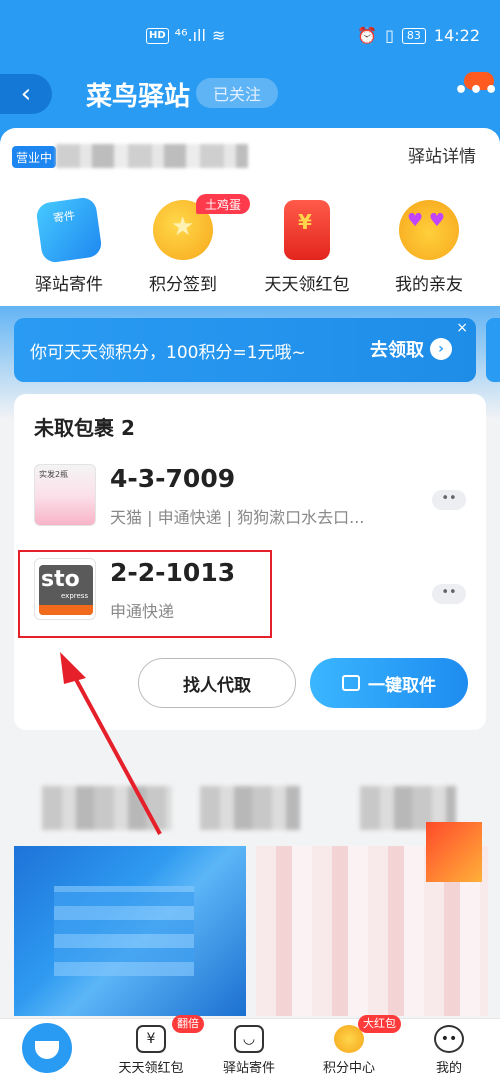  What do you see at coordinates (84, 428) in the screenshot?
I see `parcels-title: 未取包裹 2` at bounding box center [84, 428].